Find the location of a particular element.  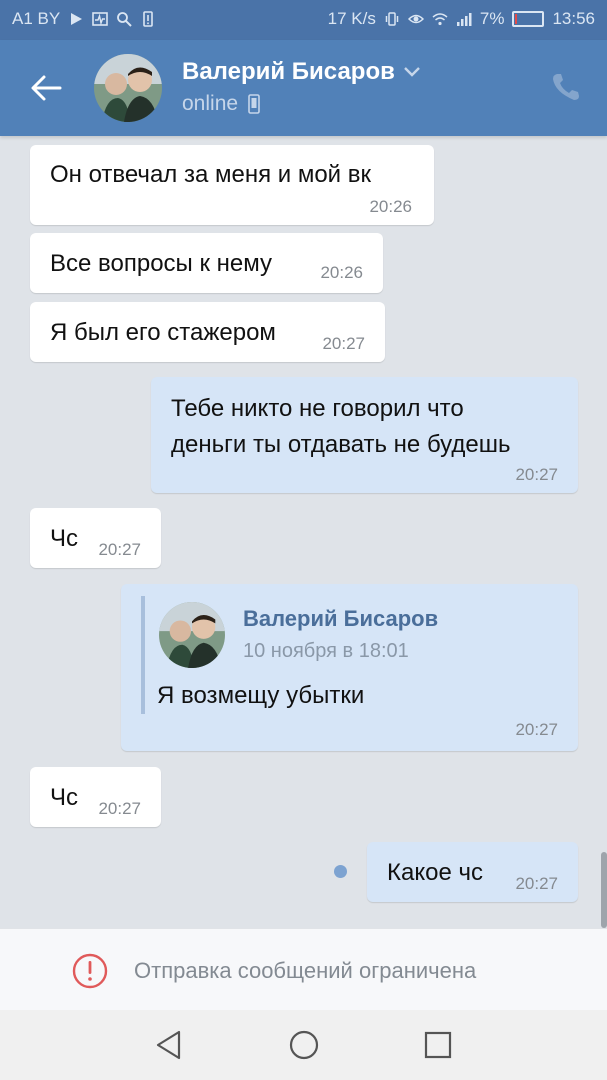

battery-percent: 7% is located at coordinates (492, 18).